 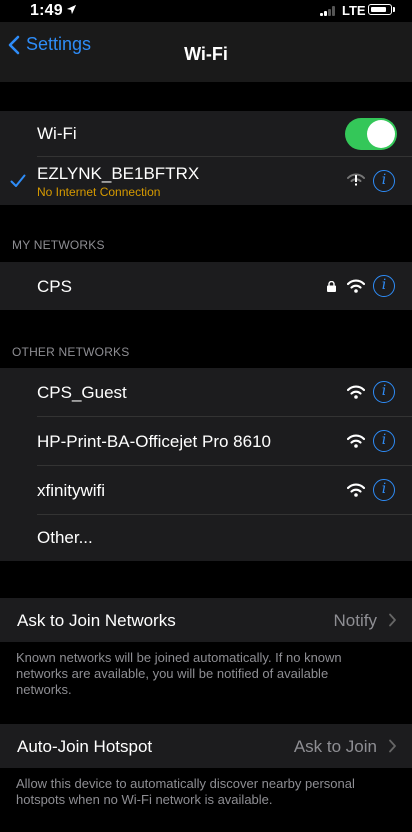 I want to click on battery-icon, so click(x=380, y=9).